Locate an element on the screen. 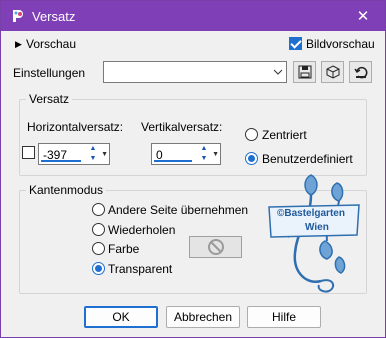 This screenshot has width=386, height=338. custom-label: Benutzerdefiniert is located at coordinates (307, 159).